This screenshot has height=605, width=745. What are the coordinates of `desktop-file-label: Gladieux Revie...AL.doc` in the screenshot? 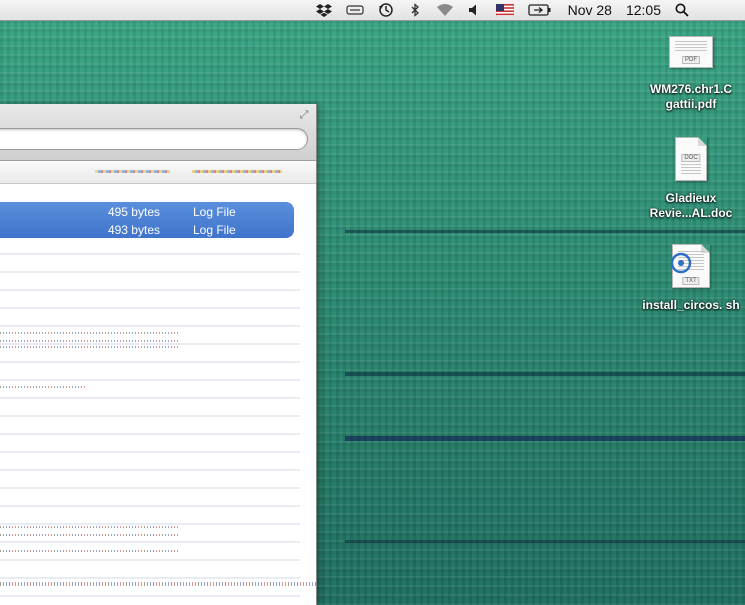 It's located at (691, 205).